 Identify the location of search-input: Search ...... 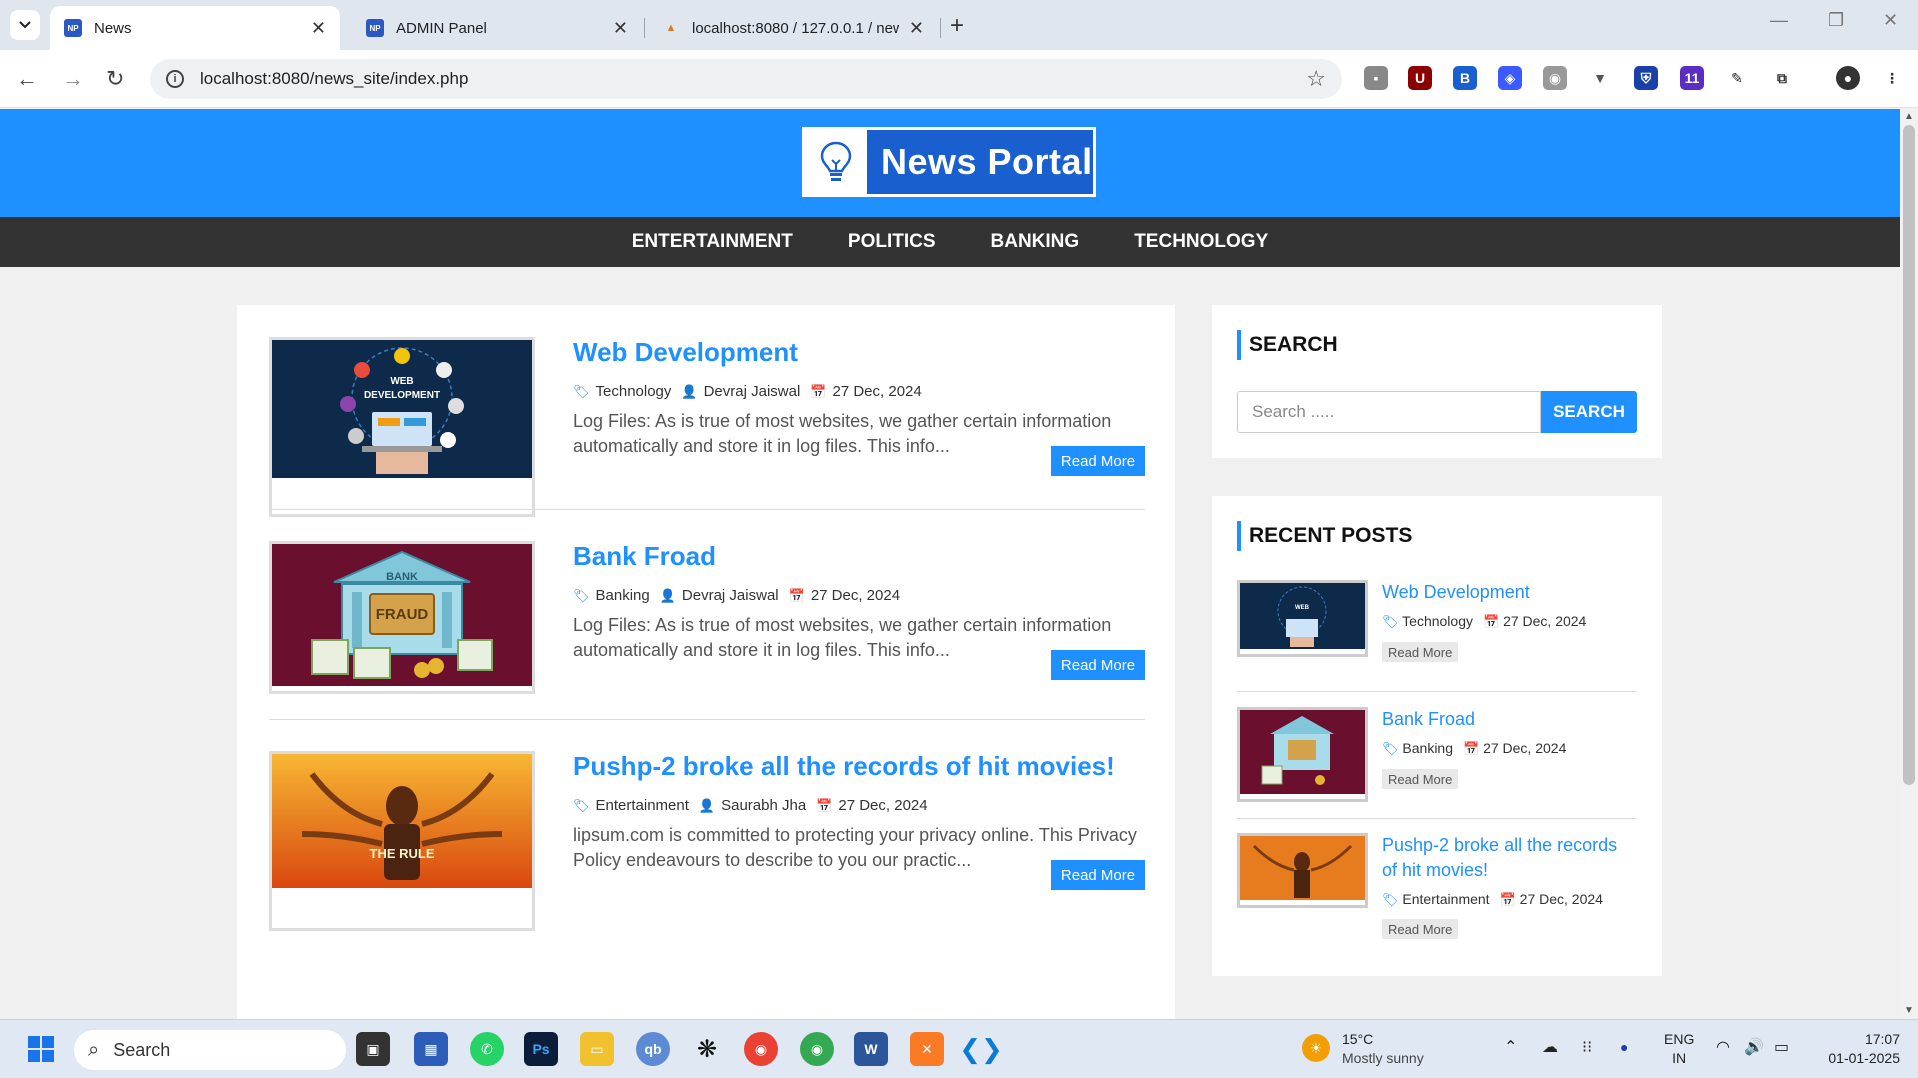
(1389, 412).